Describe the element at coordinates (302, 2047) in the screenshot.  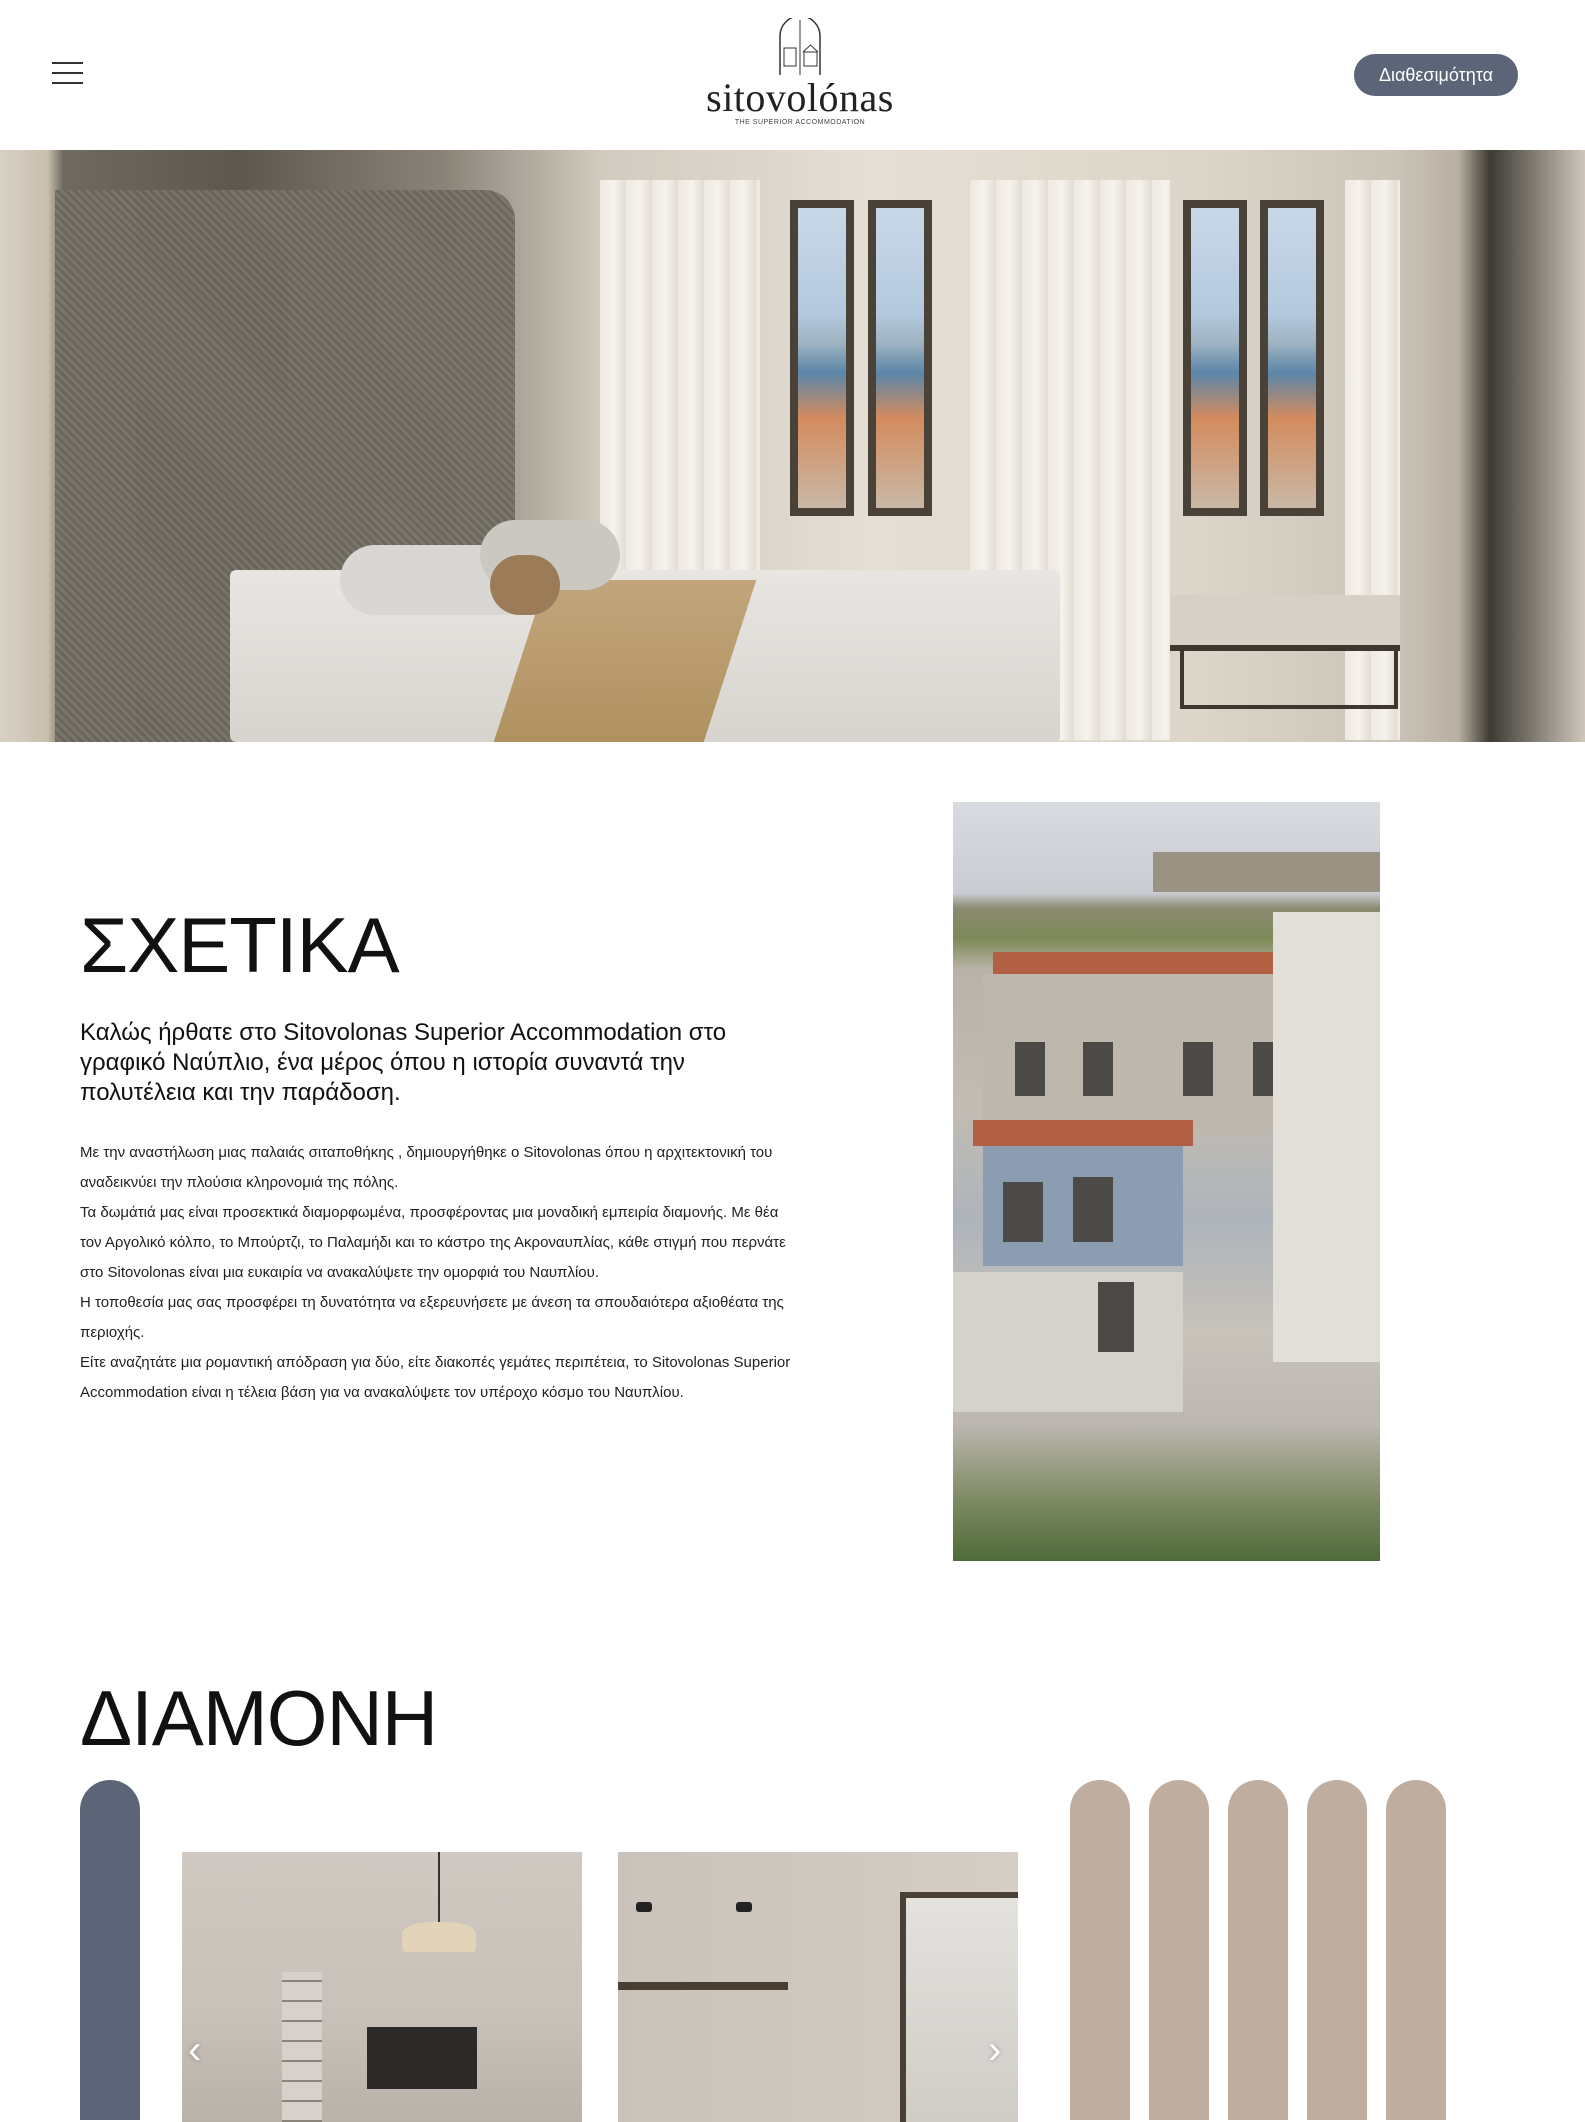
I see `grid-window` at that location.